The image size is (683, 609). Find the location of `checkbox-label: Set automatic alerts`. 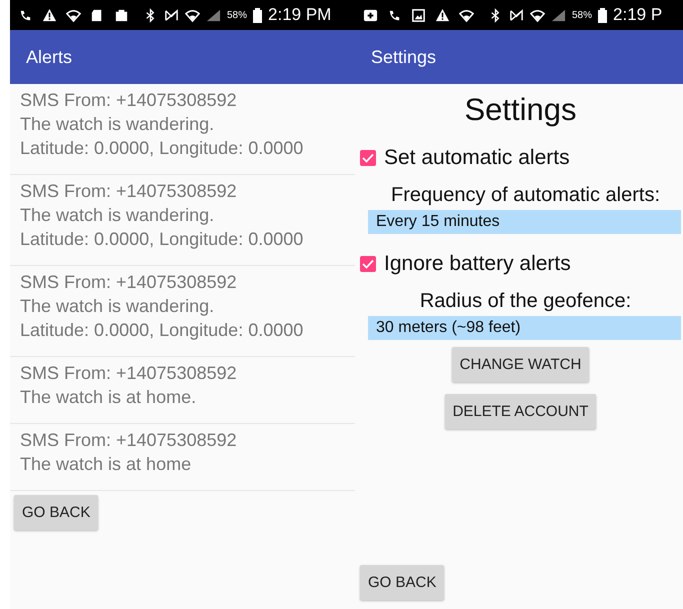

checkbox-label: Set automatic alerts is located at coordinates (477, 158).